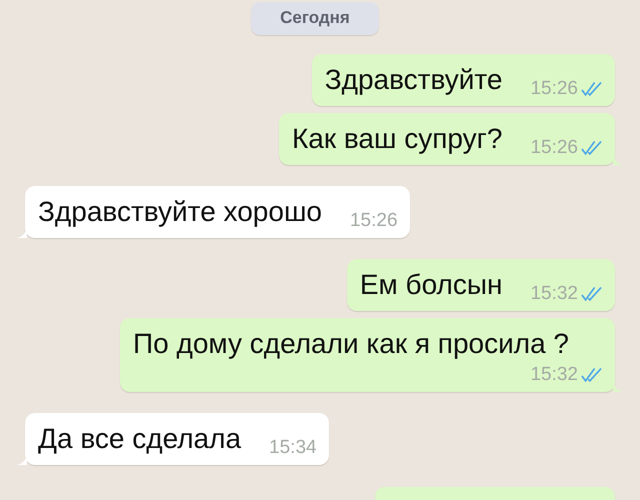 The image size is (640, 500). Describe the element at coordinates (315, 18) in the screenshot. I see `date-label: Сегодня` at that location.